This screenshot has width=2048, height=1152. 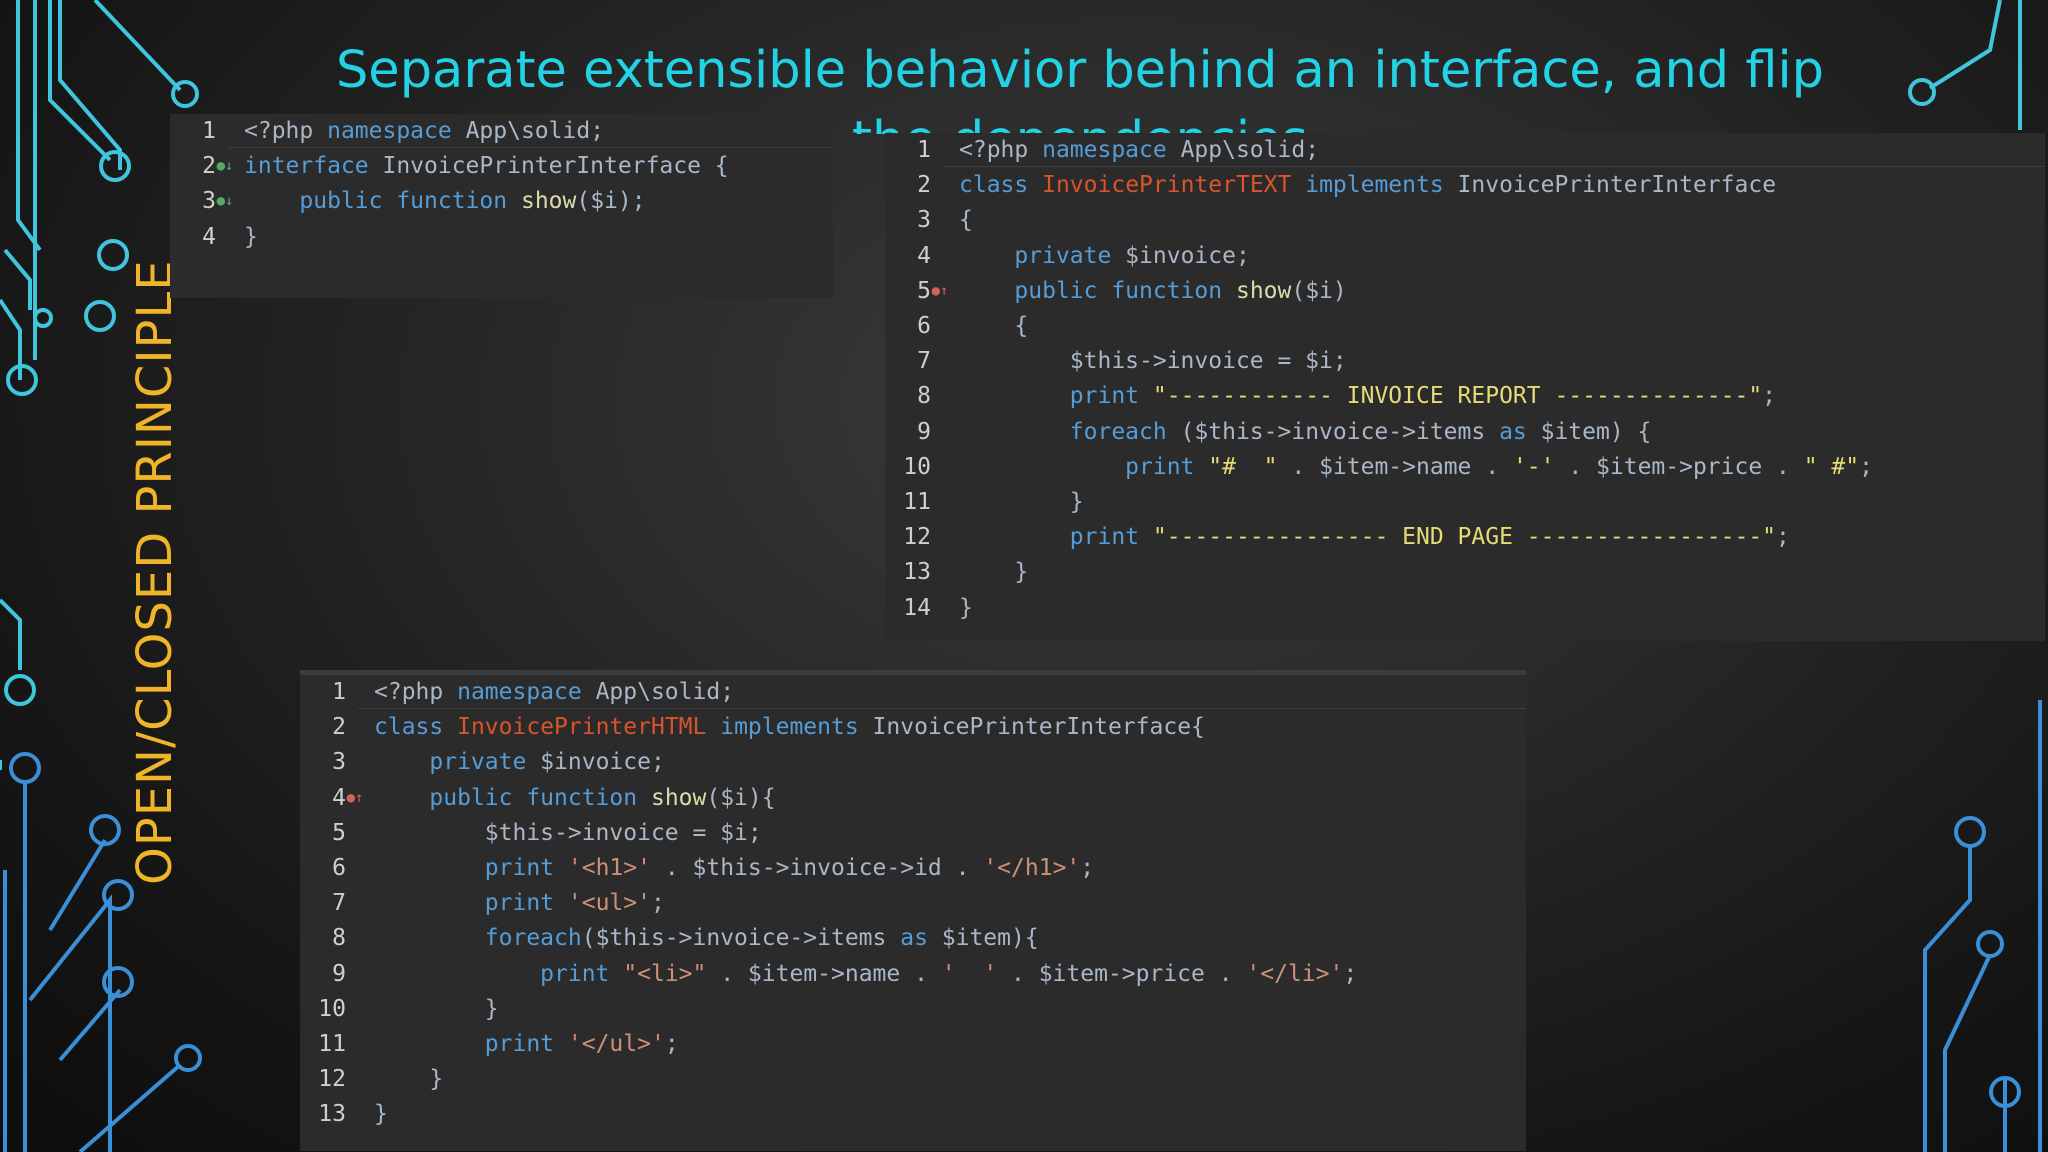 I want to click on code-text: public function show($i), so click(x=1152, y=291).